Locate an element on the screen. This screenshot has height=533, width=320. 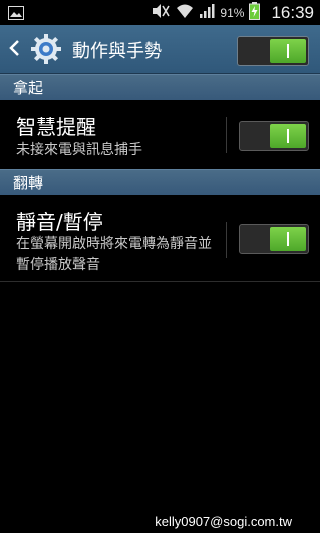
signal-icon is located at coordinates (207, 13).